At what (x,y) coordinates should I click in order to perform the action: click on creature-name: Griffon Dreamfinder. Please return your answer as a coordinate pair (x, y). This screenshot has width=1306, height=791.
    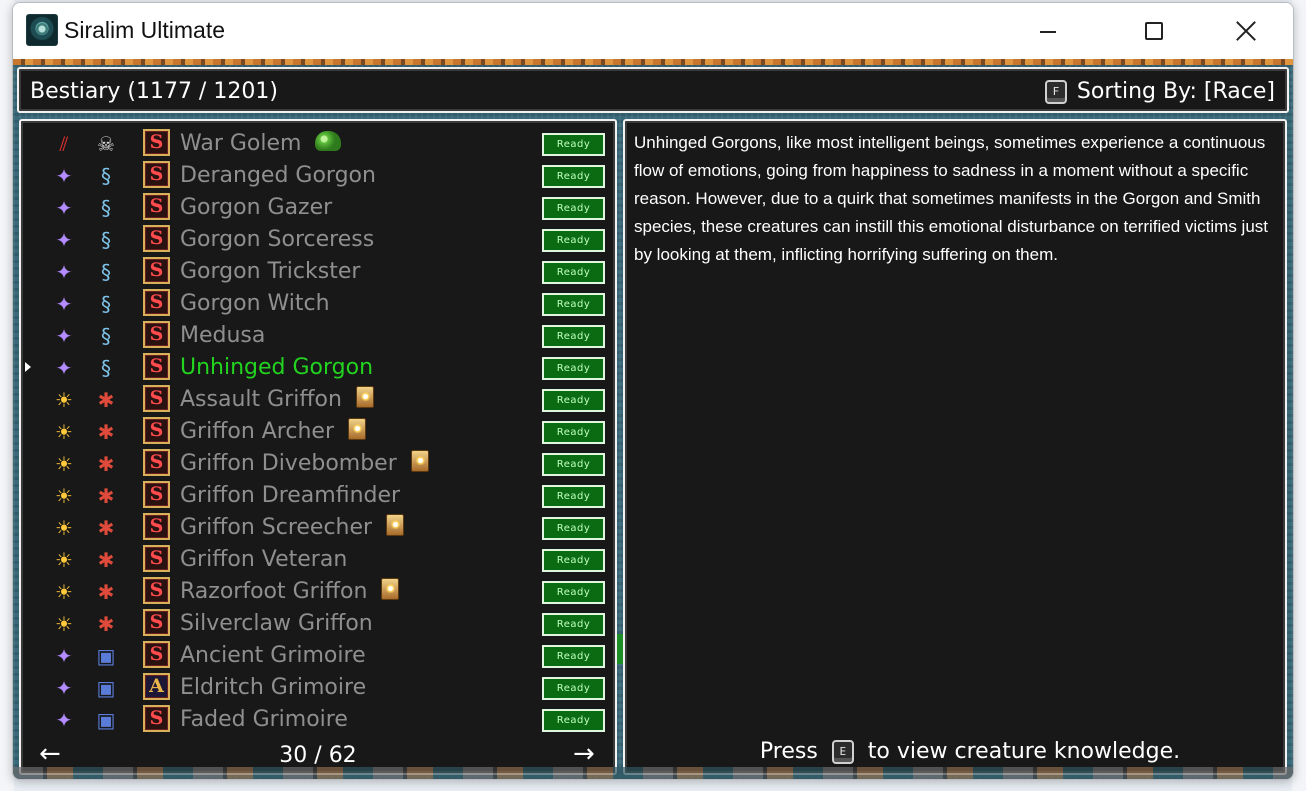
    Looking at the image, I should click on (290, 495).